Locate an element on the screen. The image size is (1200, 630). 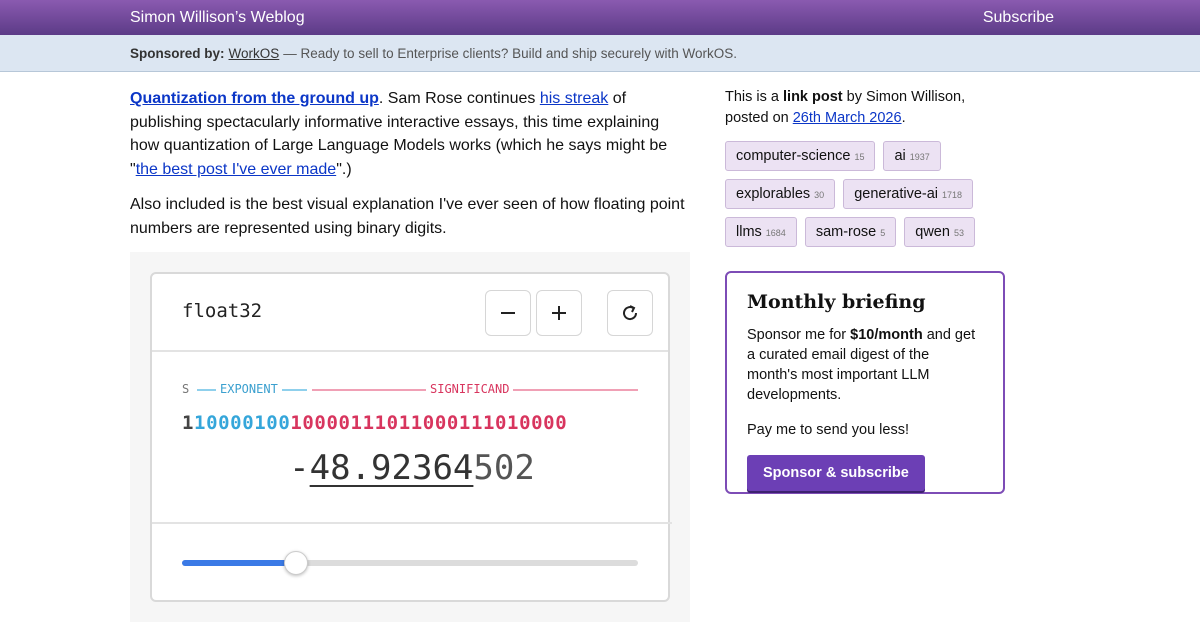
meta-post-type: link post is located at coordinates (813, 97).